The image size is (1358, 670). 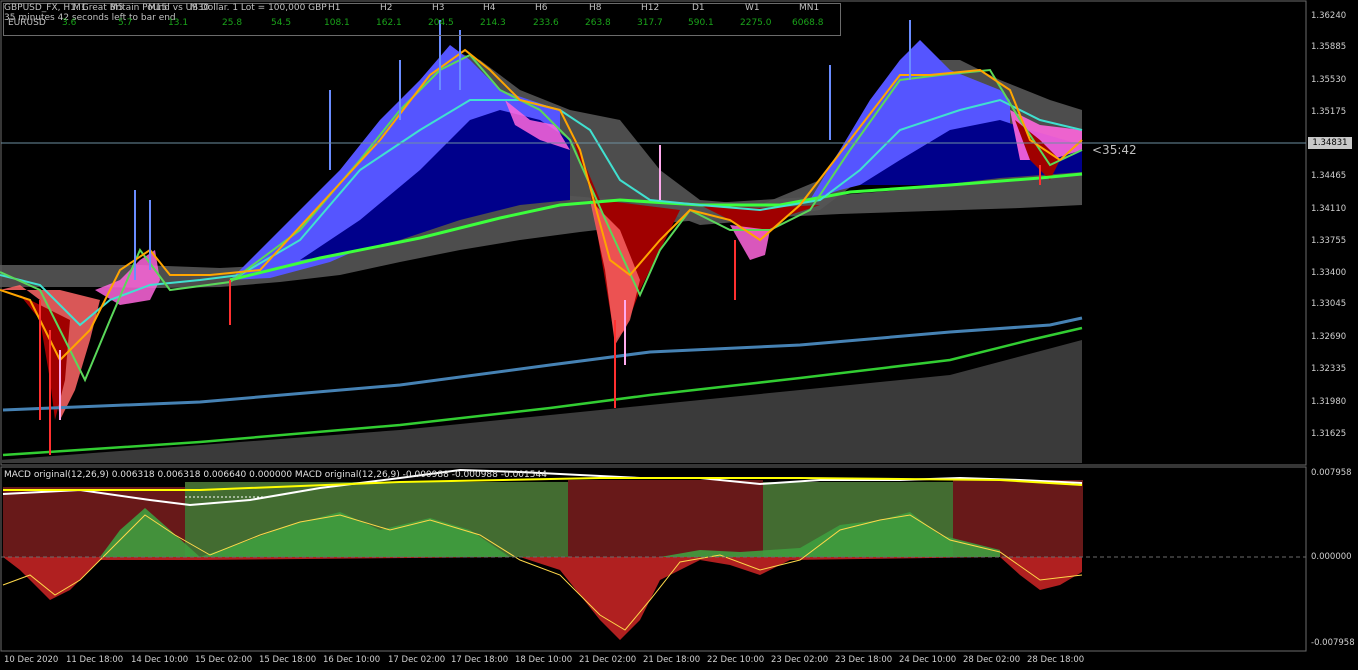 What do you see at coordinates (809, 8) in the screenshot?
I see `tf-header-mn1: MN1` at bounding box center [809, 8].